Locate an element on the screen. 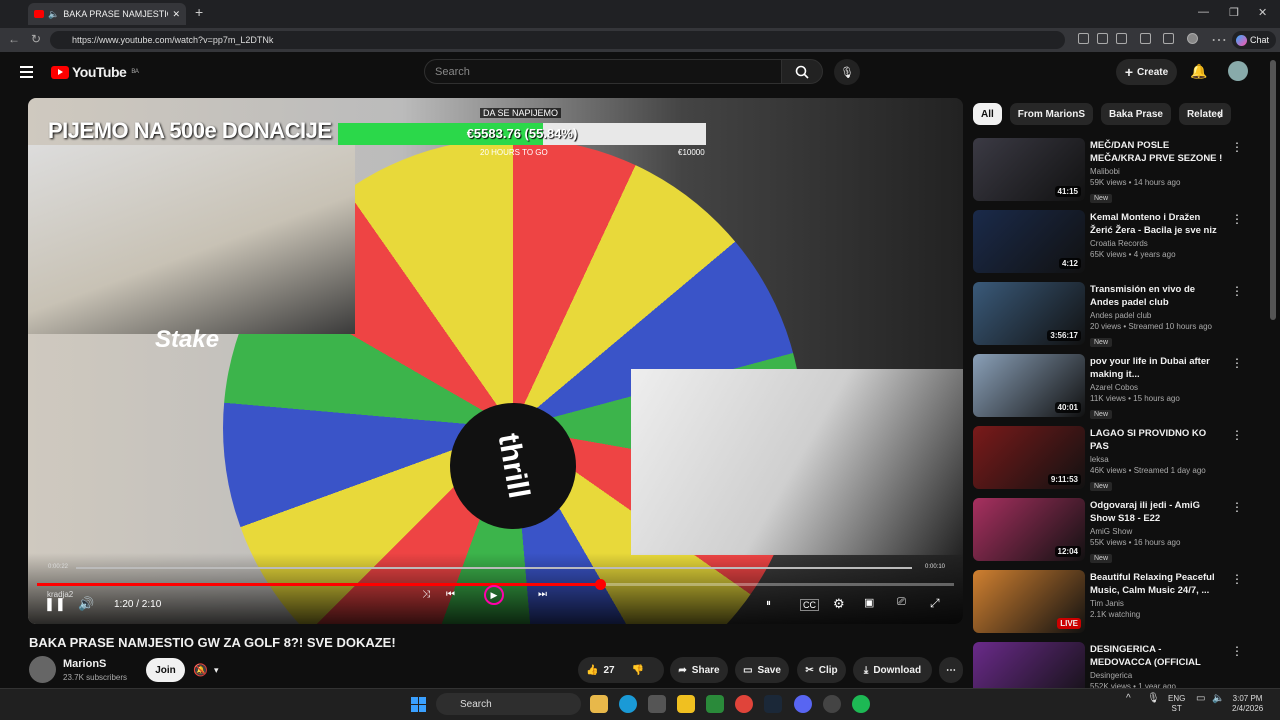 This screenshot has height=720, width=1280. app-icon is located at coordinates (1102, 38).